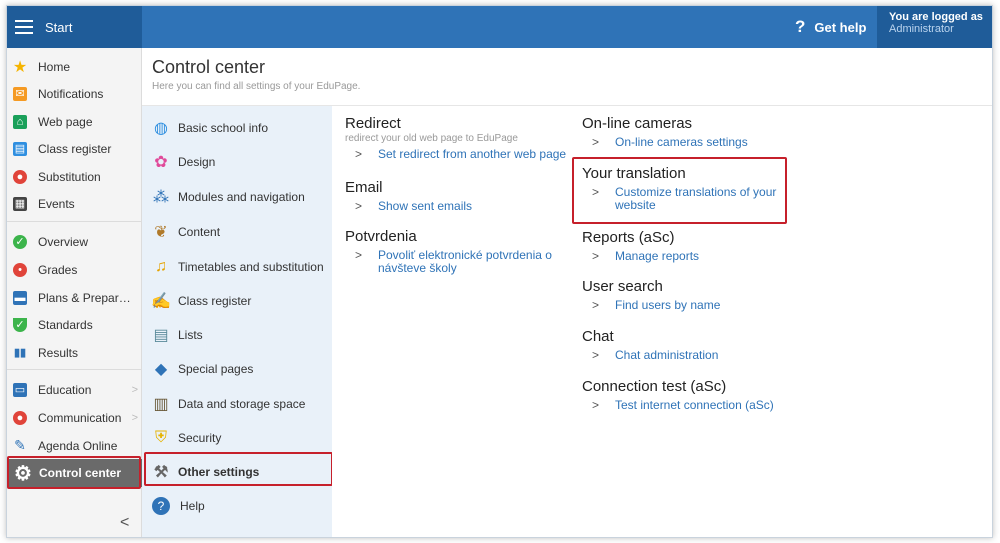  I want to click on start-label: Start, so click(59, 27).